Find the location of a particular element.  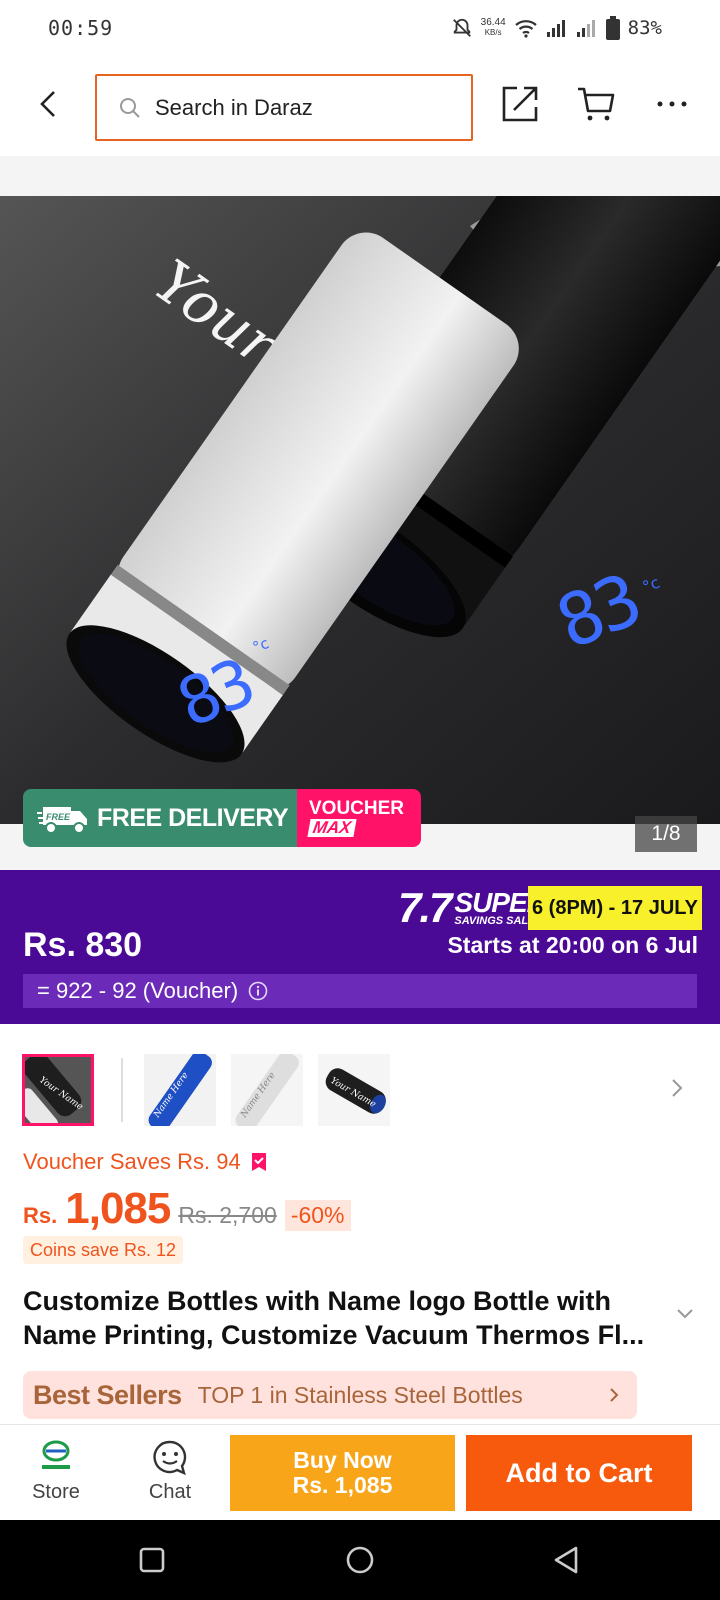

delivery-truck-icon: FREE is located at coordinates (62, 820).